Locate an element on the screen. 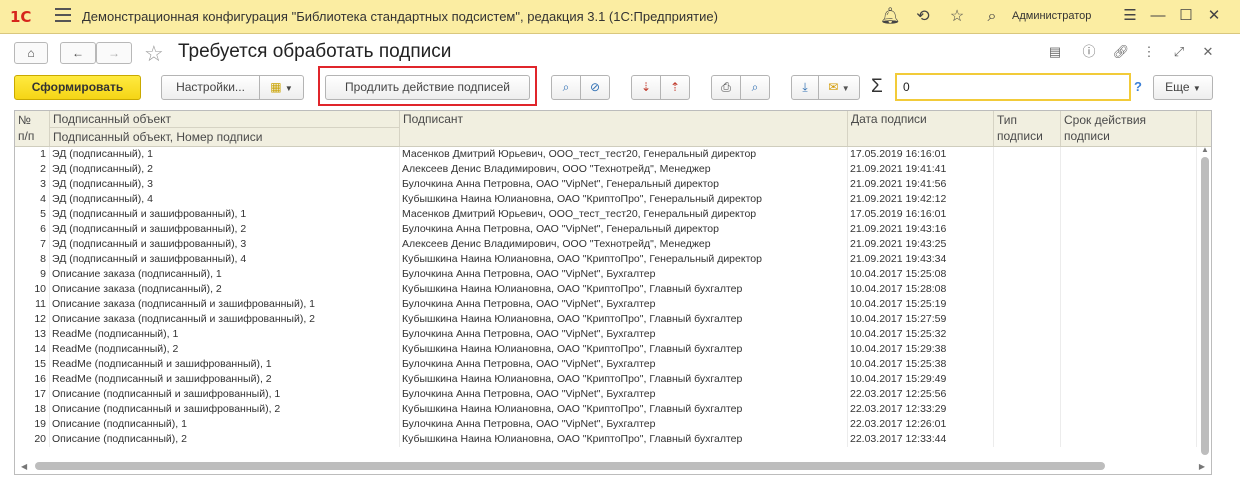 The width and height of the screenshot is (1240, 491). sort-asc-button: ⇣ is located at coordinates (646, 87).